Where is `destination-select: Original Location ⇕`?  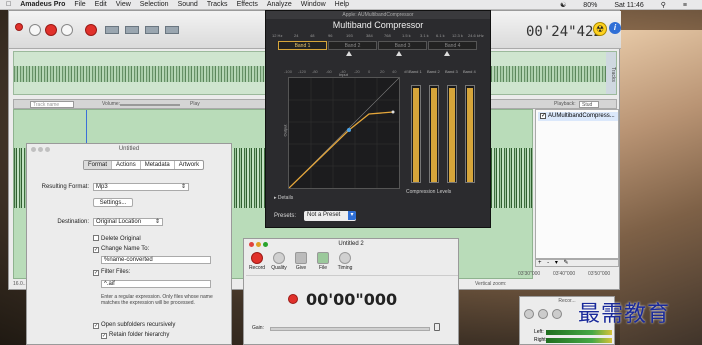
destination-select: Original Location ⇕ is located at coordinates (128, 222).